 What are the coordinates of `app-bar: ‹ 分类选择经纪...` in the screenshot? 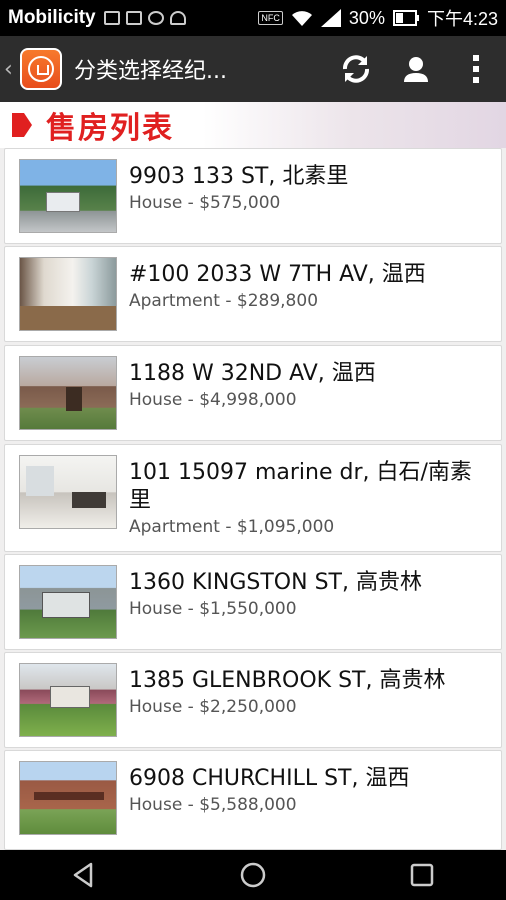 It's located at (253, 69).